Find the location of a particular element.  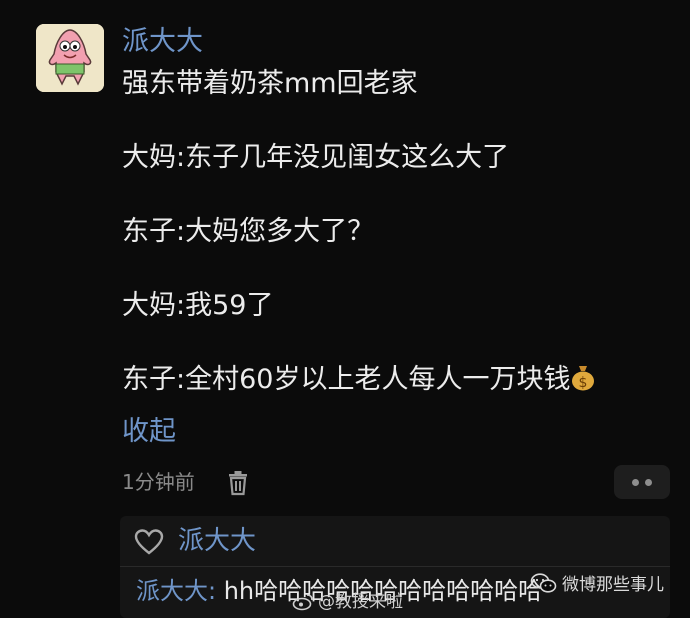

money-bag-icon: $ is located at coordinates (583, 382).